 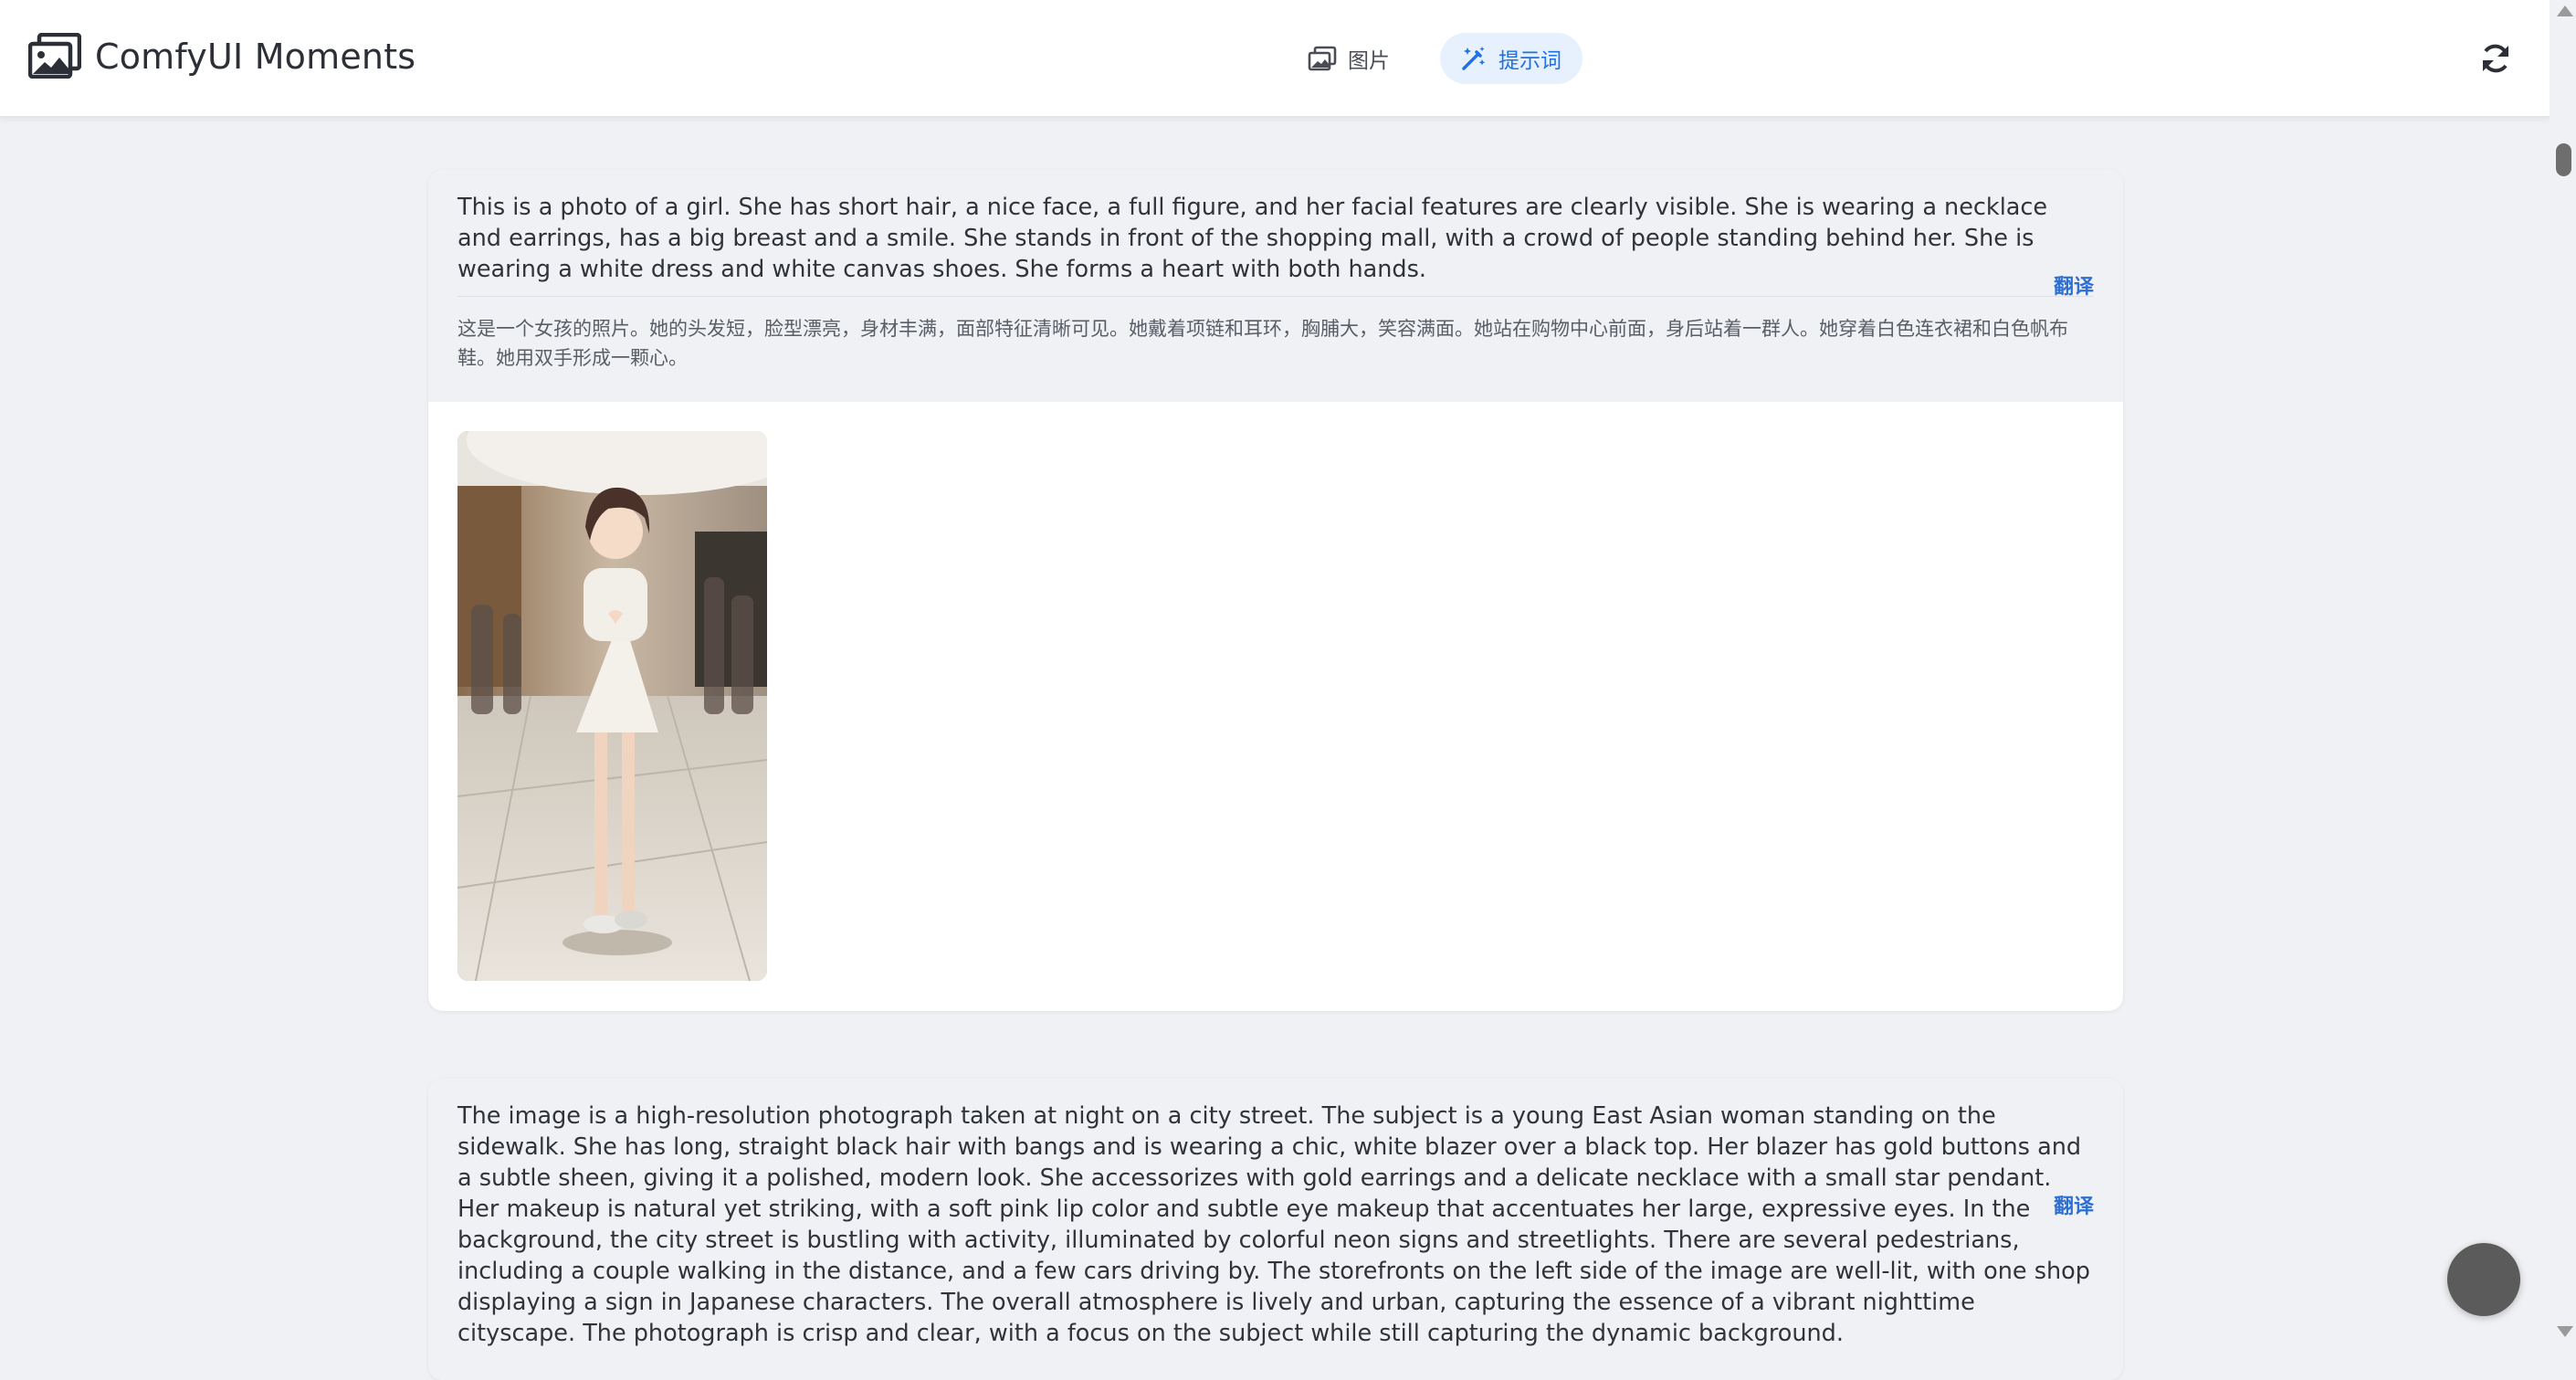 What do you see at coordinates (2563, 159) in the screenshot?
I see `scrollbar-thumb` at bounding box center [2563, 159].